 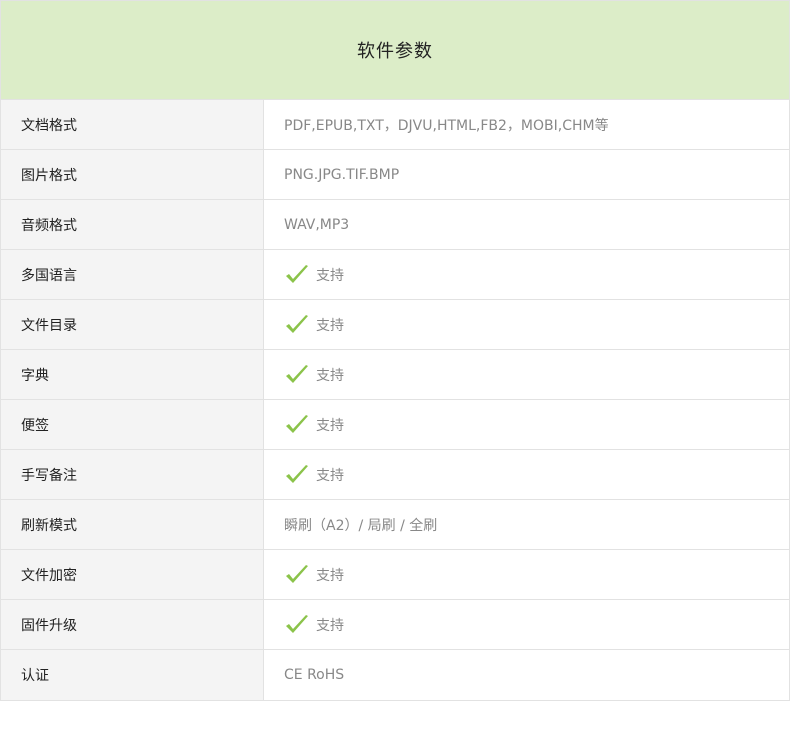 I want to click on row-label: 图片格式, so click(x=132, y=174).